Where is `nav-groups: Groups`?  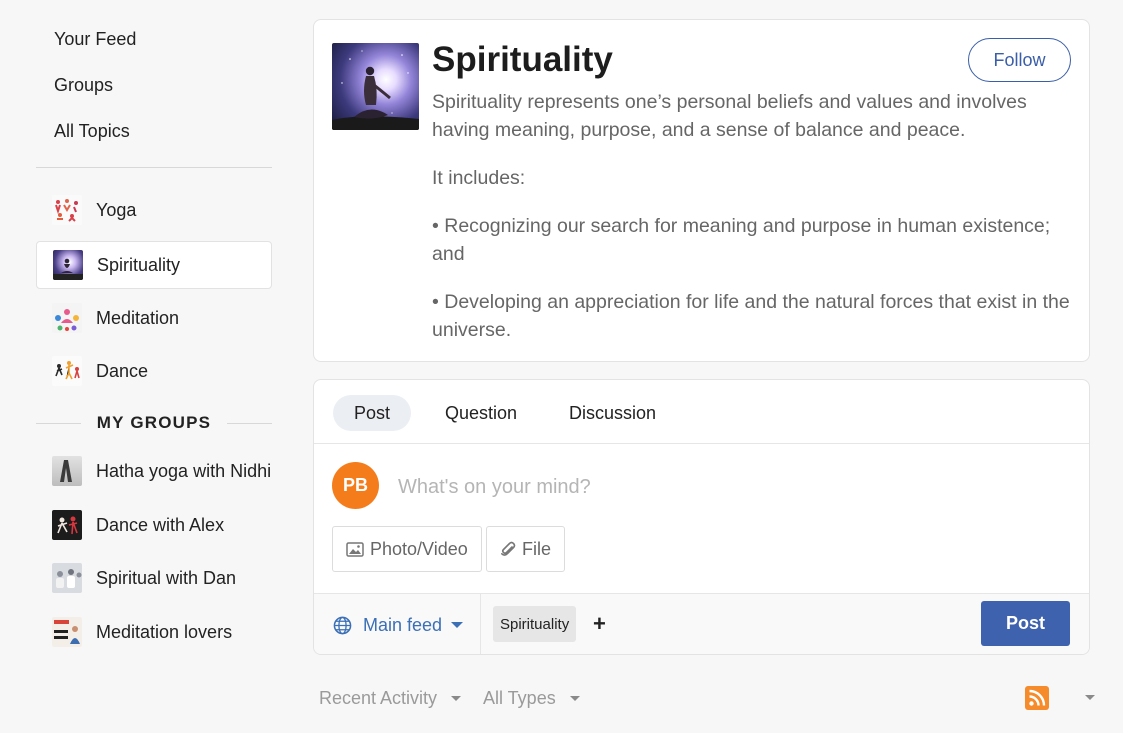
nav-groups: Groups is located at coordinates (83, 85).